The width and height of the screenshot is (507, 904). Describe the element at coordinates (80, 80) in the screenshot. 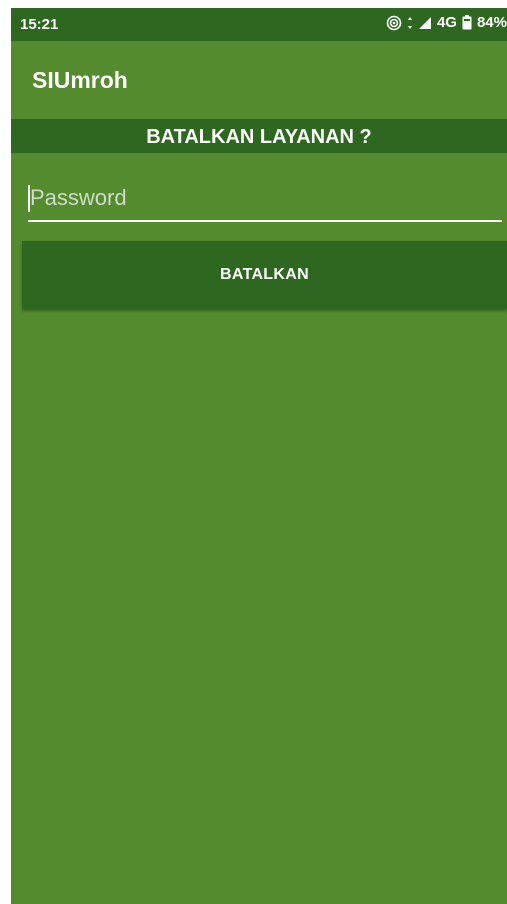

I see `app-title: SIUmroh` at that location.